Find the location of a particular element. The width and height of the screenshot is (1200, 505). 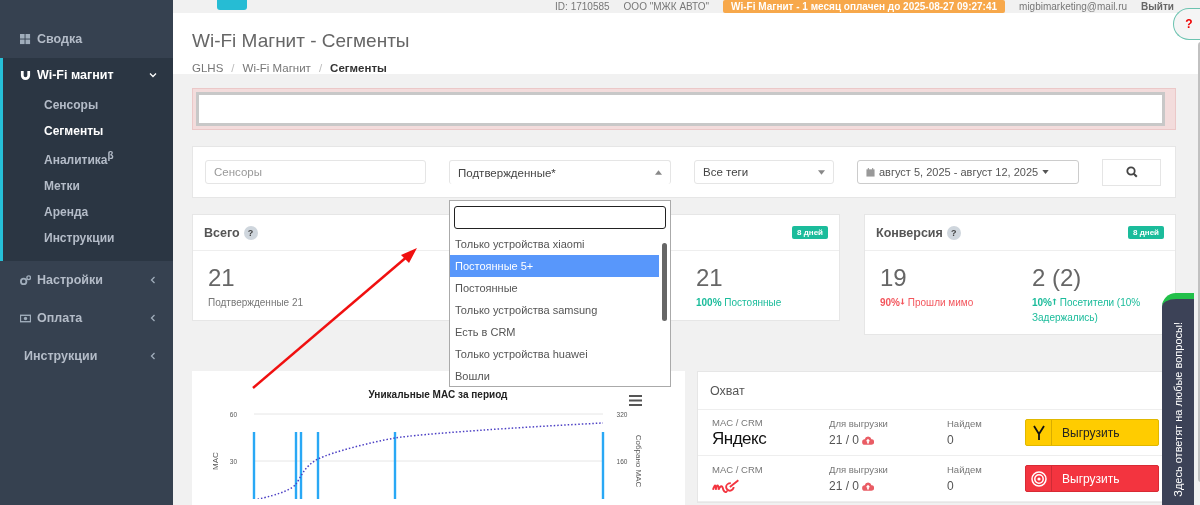

metric-caption: 90% Прошли мимо is located at coordinates (927, 303).